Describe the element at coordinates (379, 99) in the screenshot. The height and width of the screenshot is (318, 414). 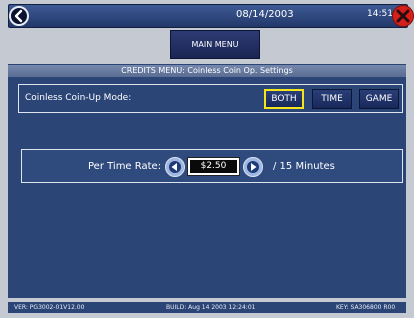
I see `mode-game-button: GAME` at that location.